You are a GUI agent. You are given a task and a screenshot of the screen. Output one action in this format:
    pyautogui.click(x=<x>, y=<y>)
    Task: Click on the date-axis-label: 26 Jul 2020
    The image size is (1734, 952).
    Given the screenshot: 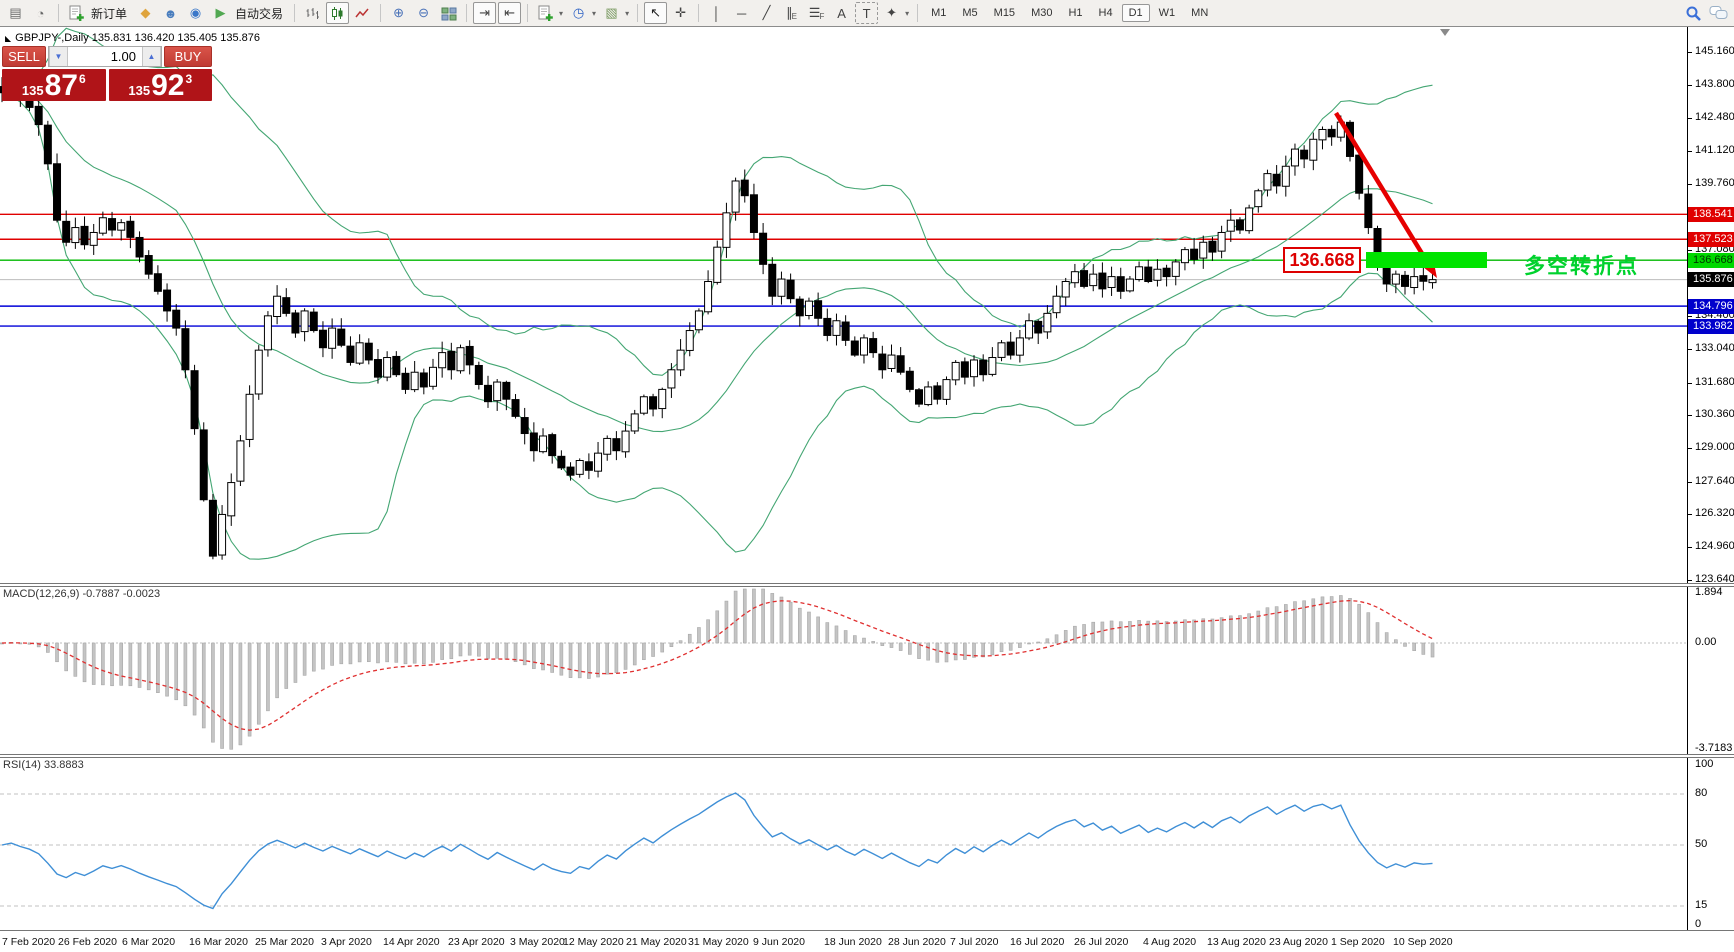 What is the action you would take?
    pyautogui.click(x=1101, y=942)
    